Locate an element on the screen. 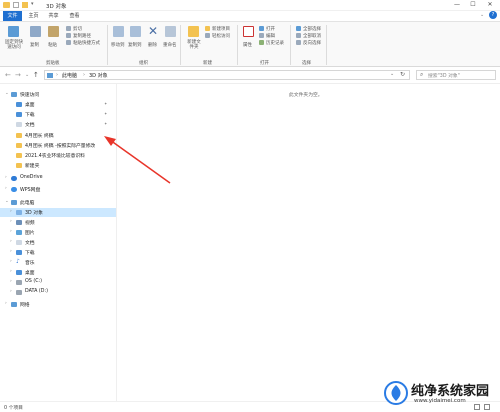 Image resolution: width=500 pixels, height=412 pixels. annotation-arrow is located at coordinates (137, 160).